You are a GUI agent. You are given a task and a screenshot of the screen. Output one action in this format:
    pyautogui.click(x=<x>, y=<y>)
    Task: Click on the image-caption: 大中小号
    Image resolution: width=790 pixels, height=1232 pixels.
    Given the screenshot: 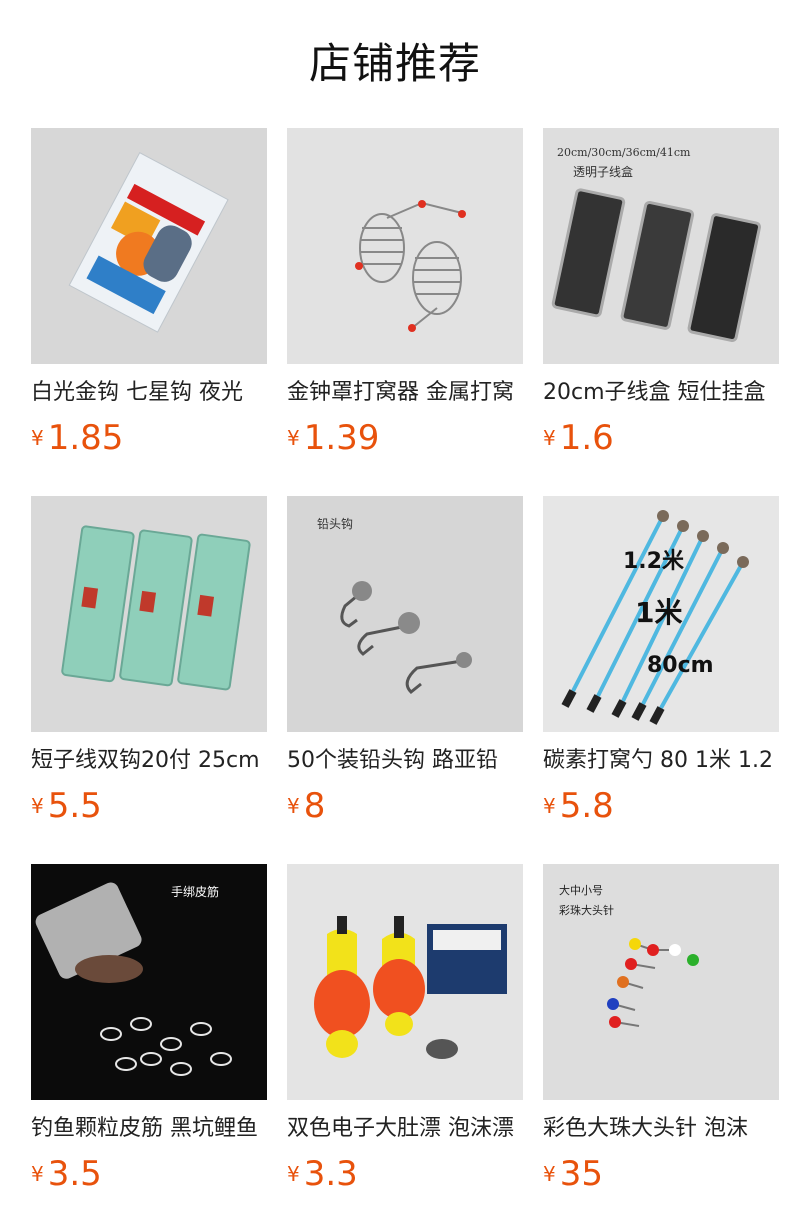 What is the action you would take?
    pyautogui.click(x=581, y=890)
    